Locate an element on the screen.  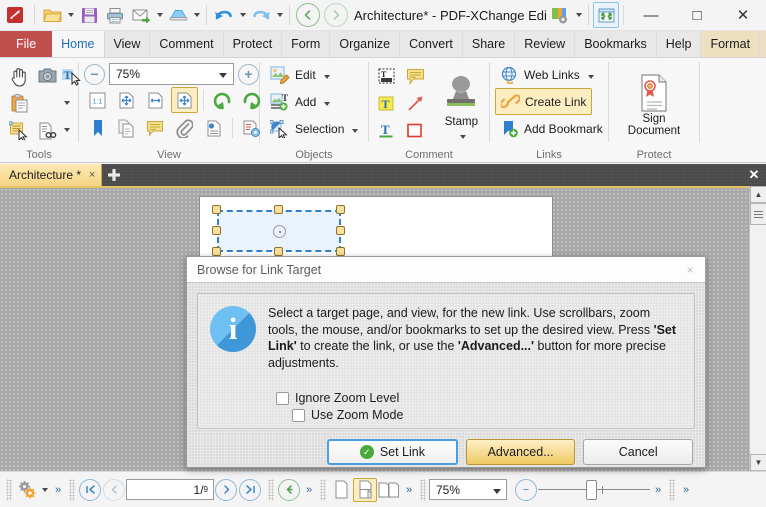
print-icon is located at coordinates (115, 15).